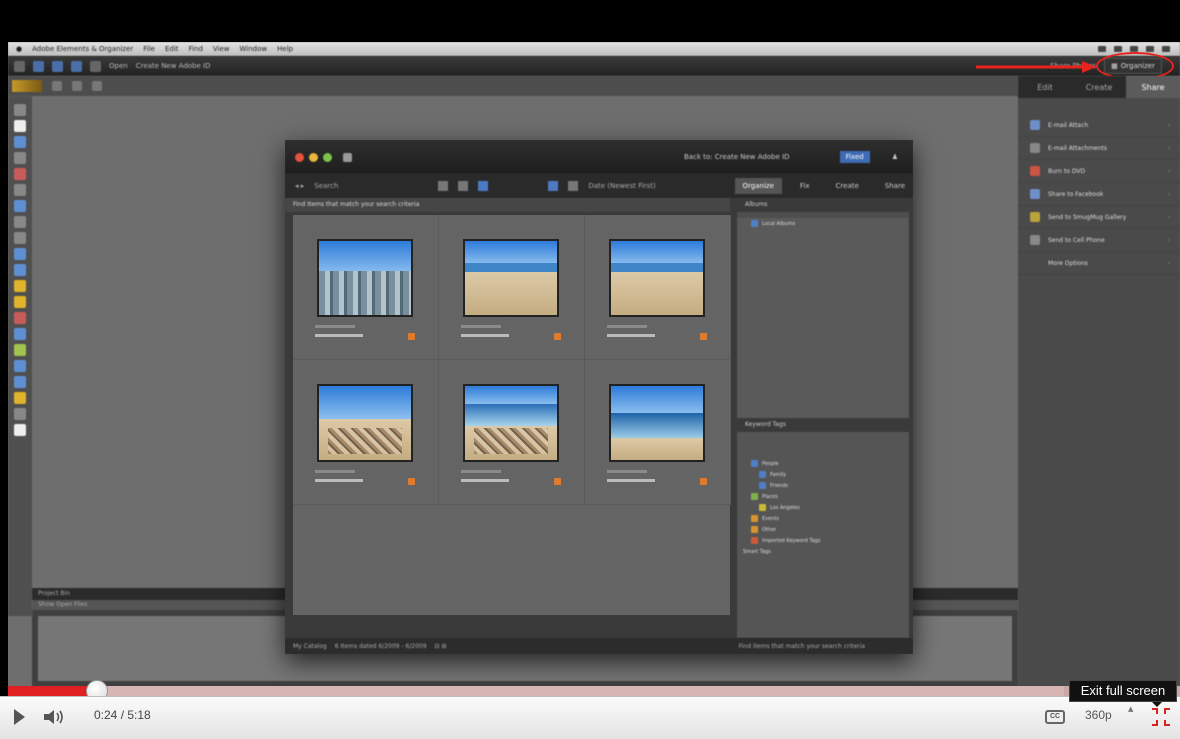 The image size is (1180, 739). What do you see at coordinates (300, 186) in the screenshot?
I see `nav-arrows-icon: ◂ ▸` at bounding box center [300, 186].